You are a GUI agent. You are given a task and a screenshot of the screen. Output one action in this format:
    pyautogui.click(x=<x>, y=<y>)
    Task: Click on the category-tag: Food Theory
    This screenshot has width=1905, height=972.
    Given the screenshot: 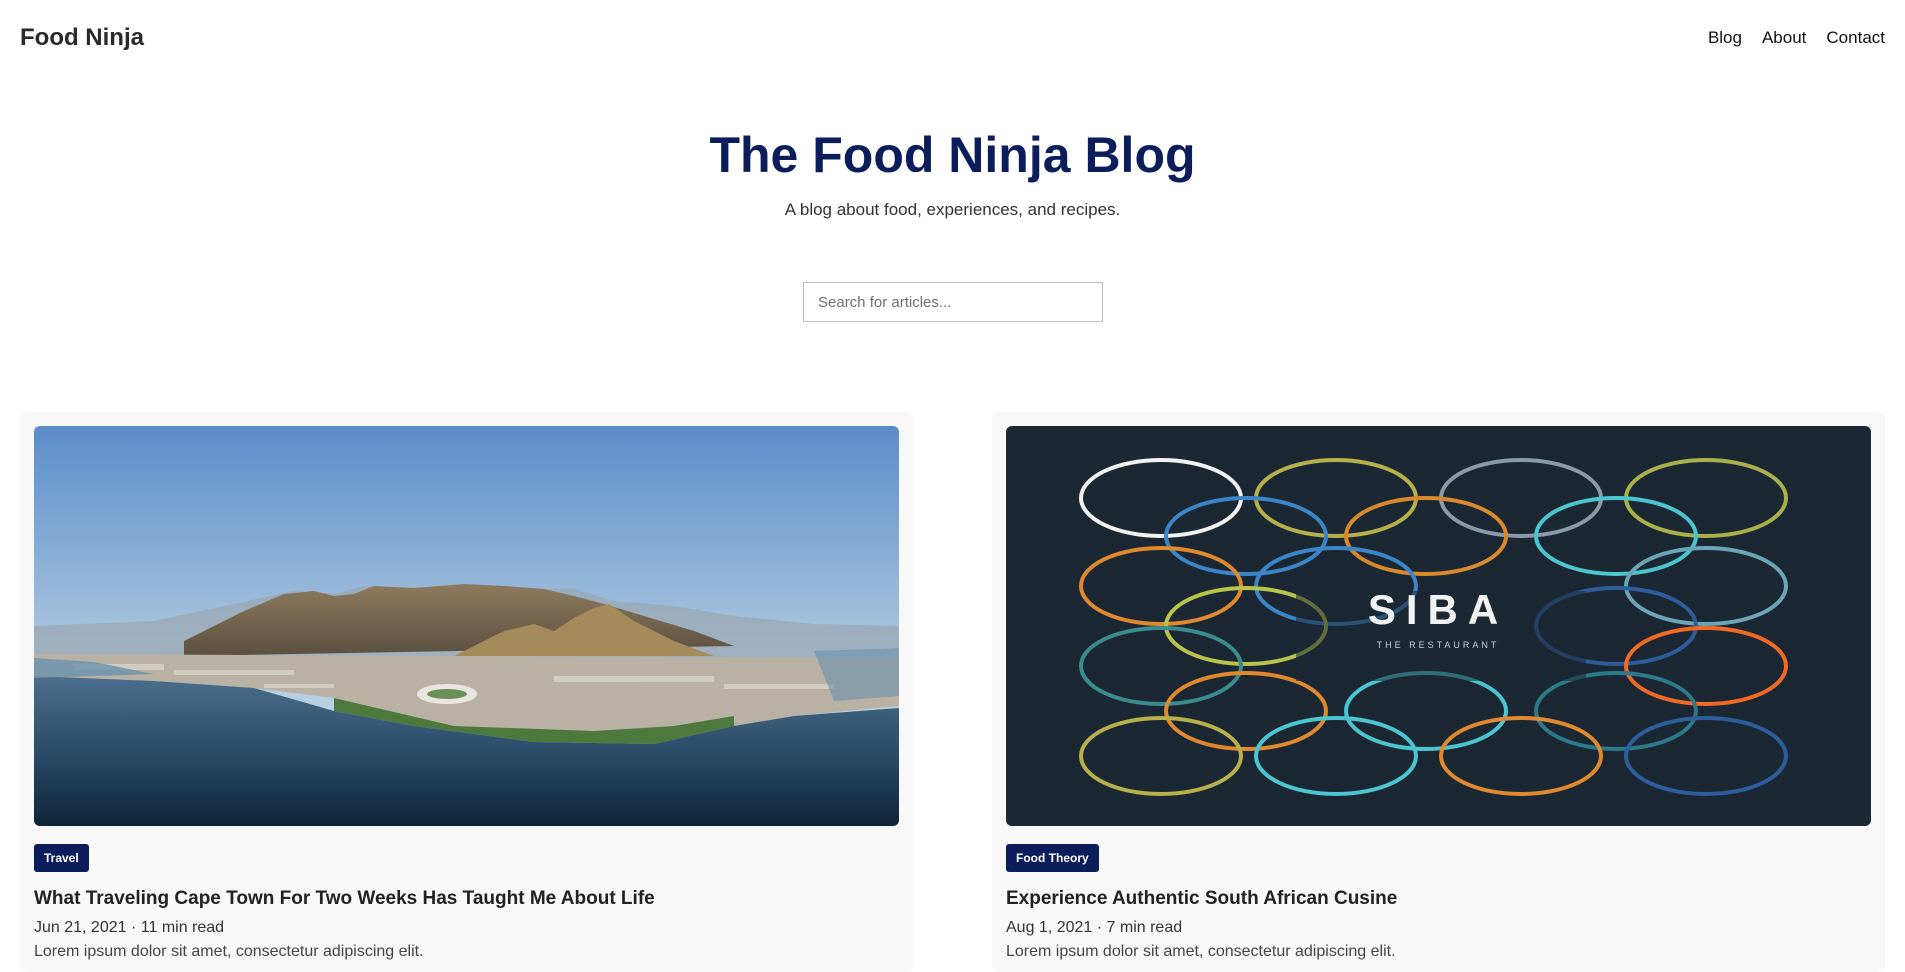 What is the action you would take?
    pyautogui.click(x=1052, y=858)
    